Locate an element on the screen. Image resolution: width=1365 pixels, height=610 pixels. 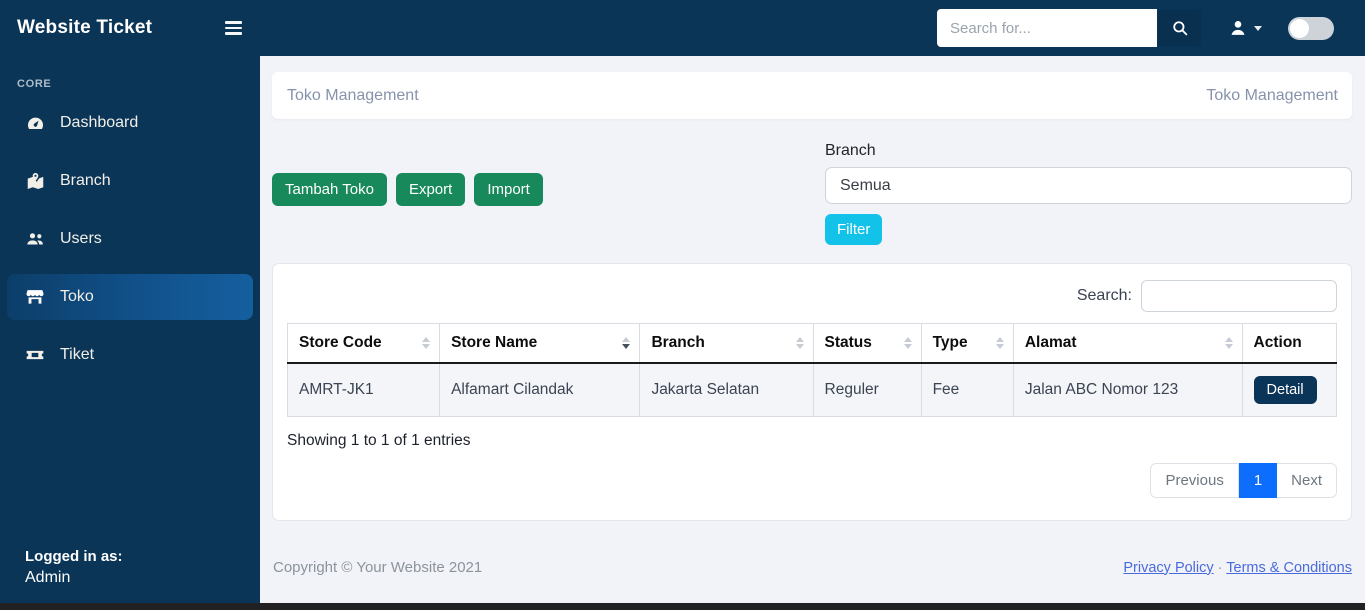
chevron-down-icon is located at coordinates (1258, 28).